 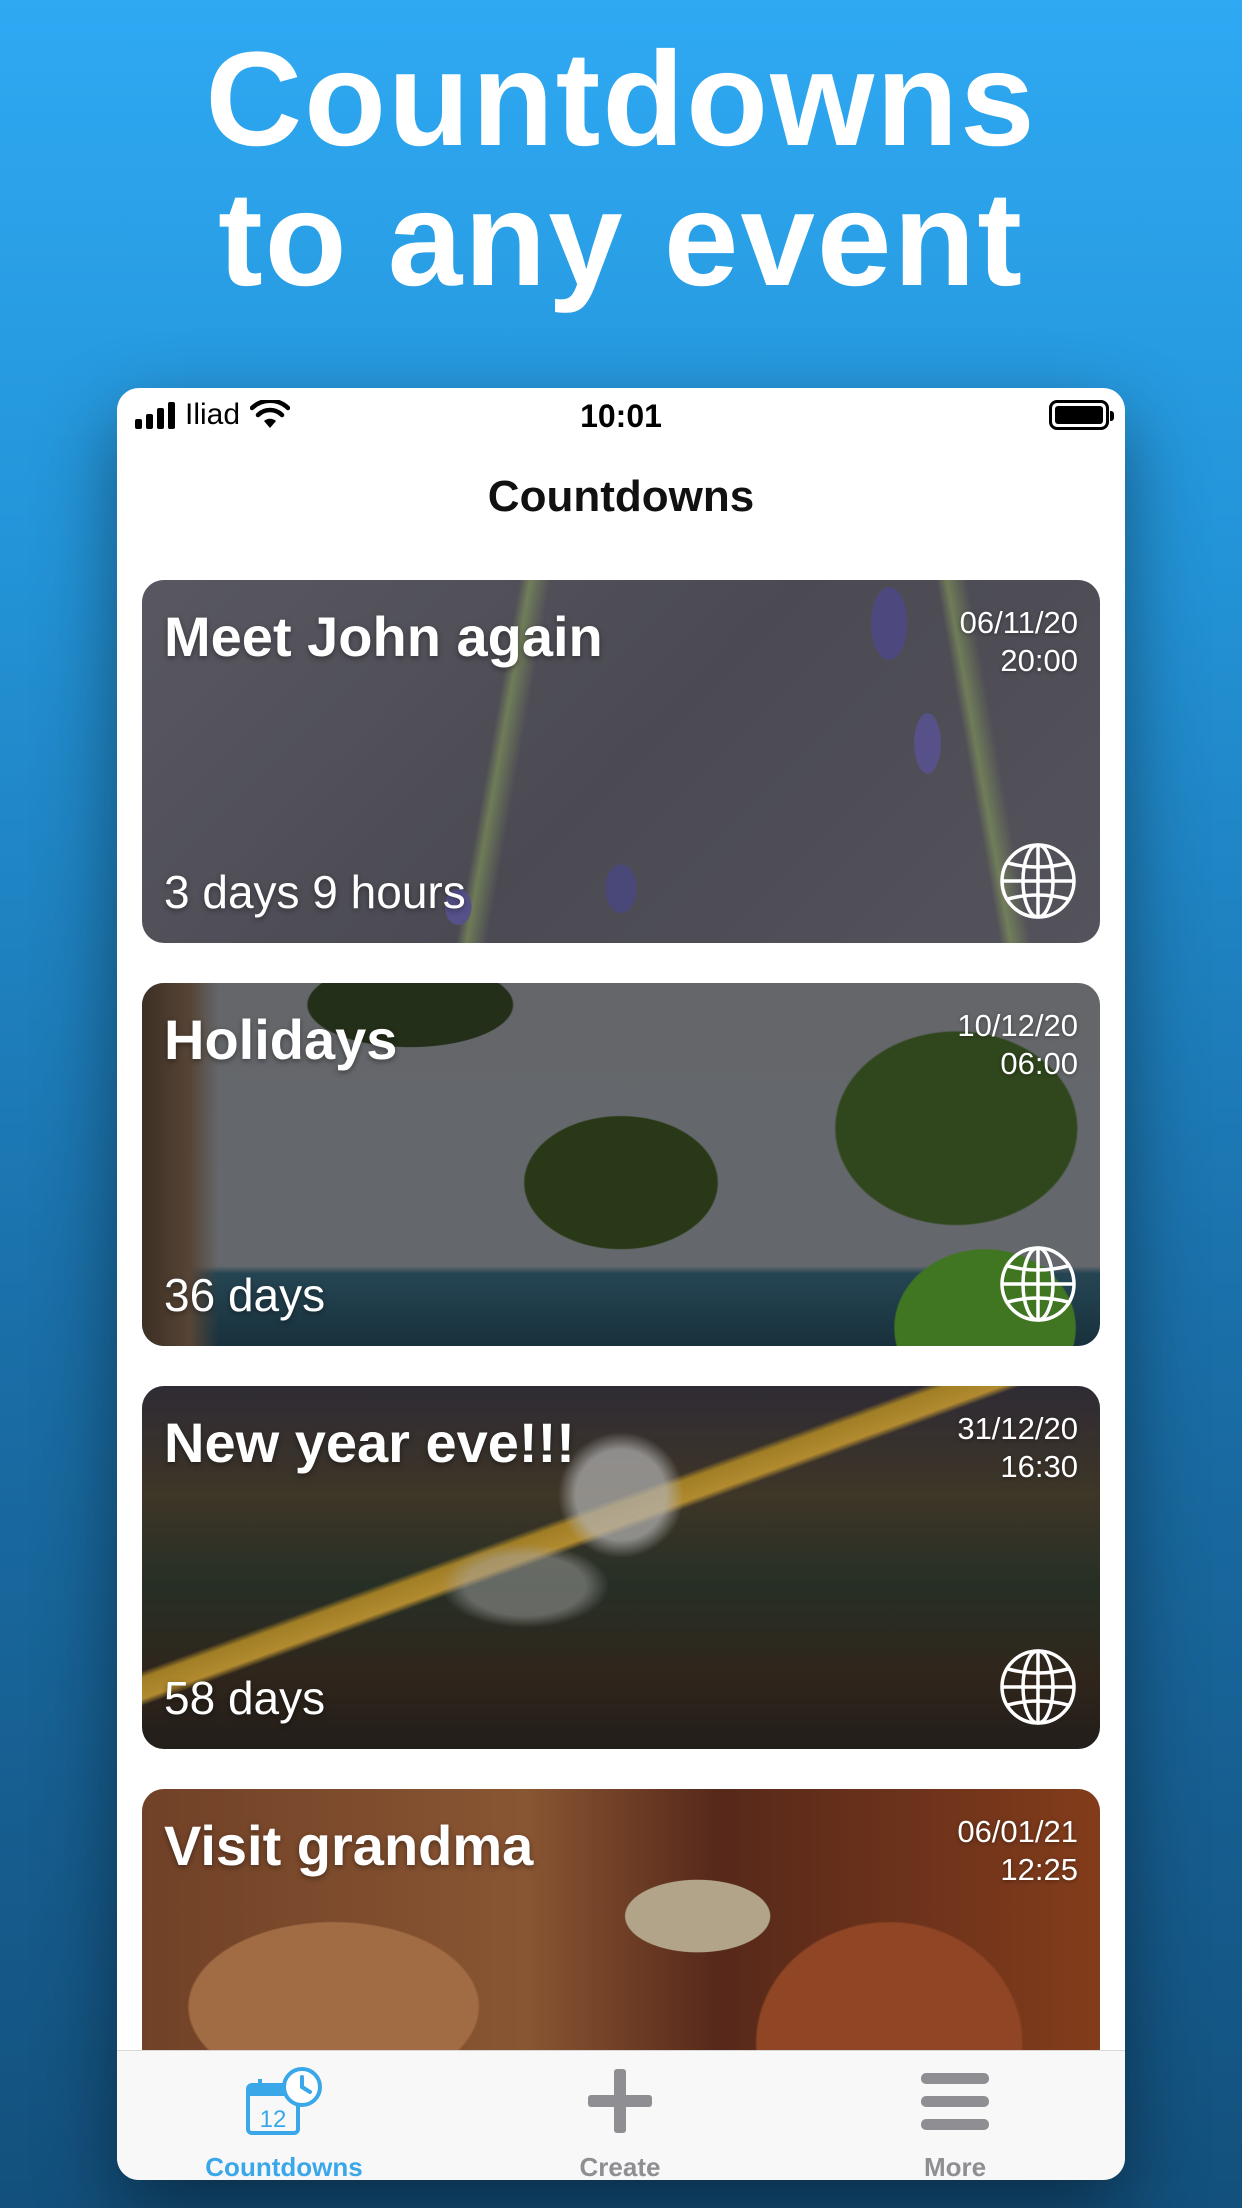 What do you see at coordinates (284, 2101) in the screenshot?
I see `calendar-clock-icon: 12` at bounding box center [284, 2101].